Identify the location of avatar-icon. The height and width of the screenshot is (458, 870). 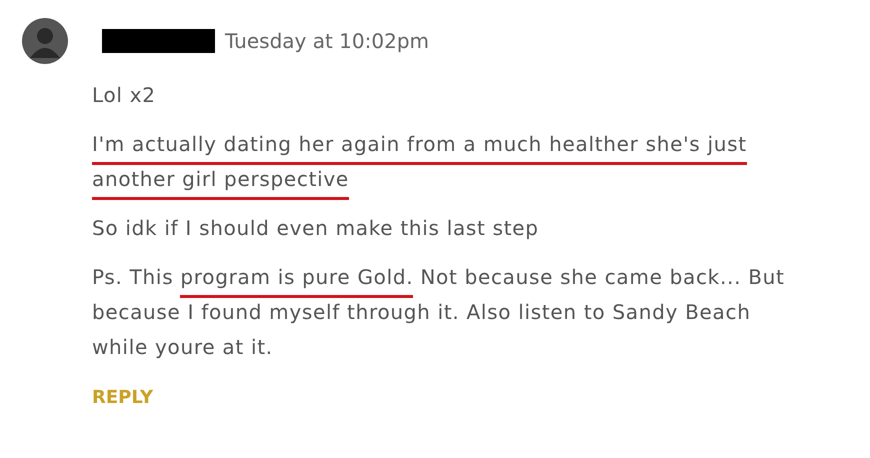
(45, 41).